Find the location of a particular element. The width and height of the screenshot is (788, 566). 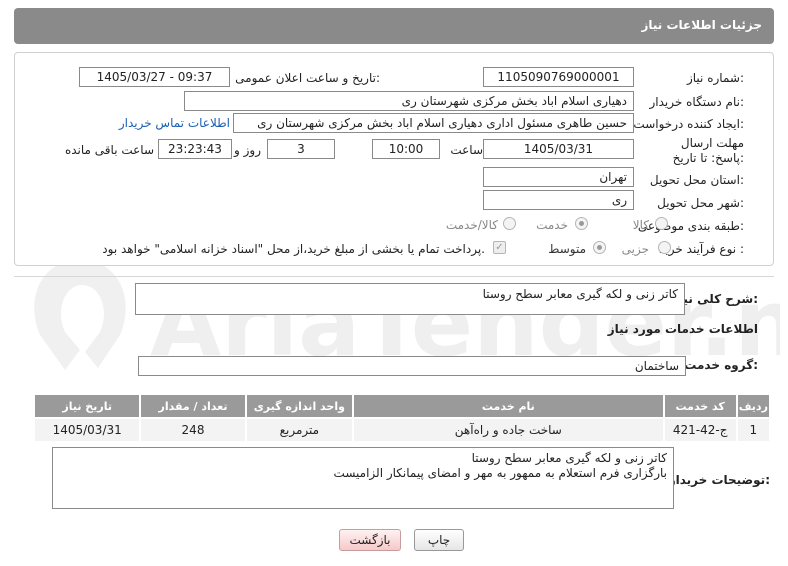

cell-unit: مترمربع is located at coordinates (299, 430).